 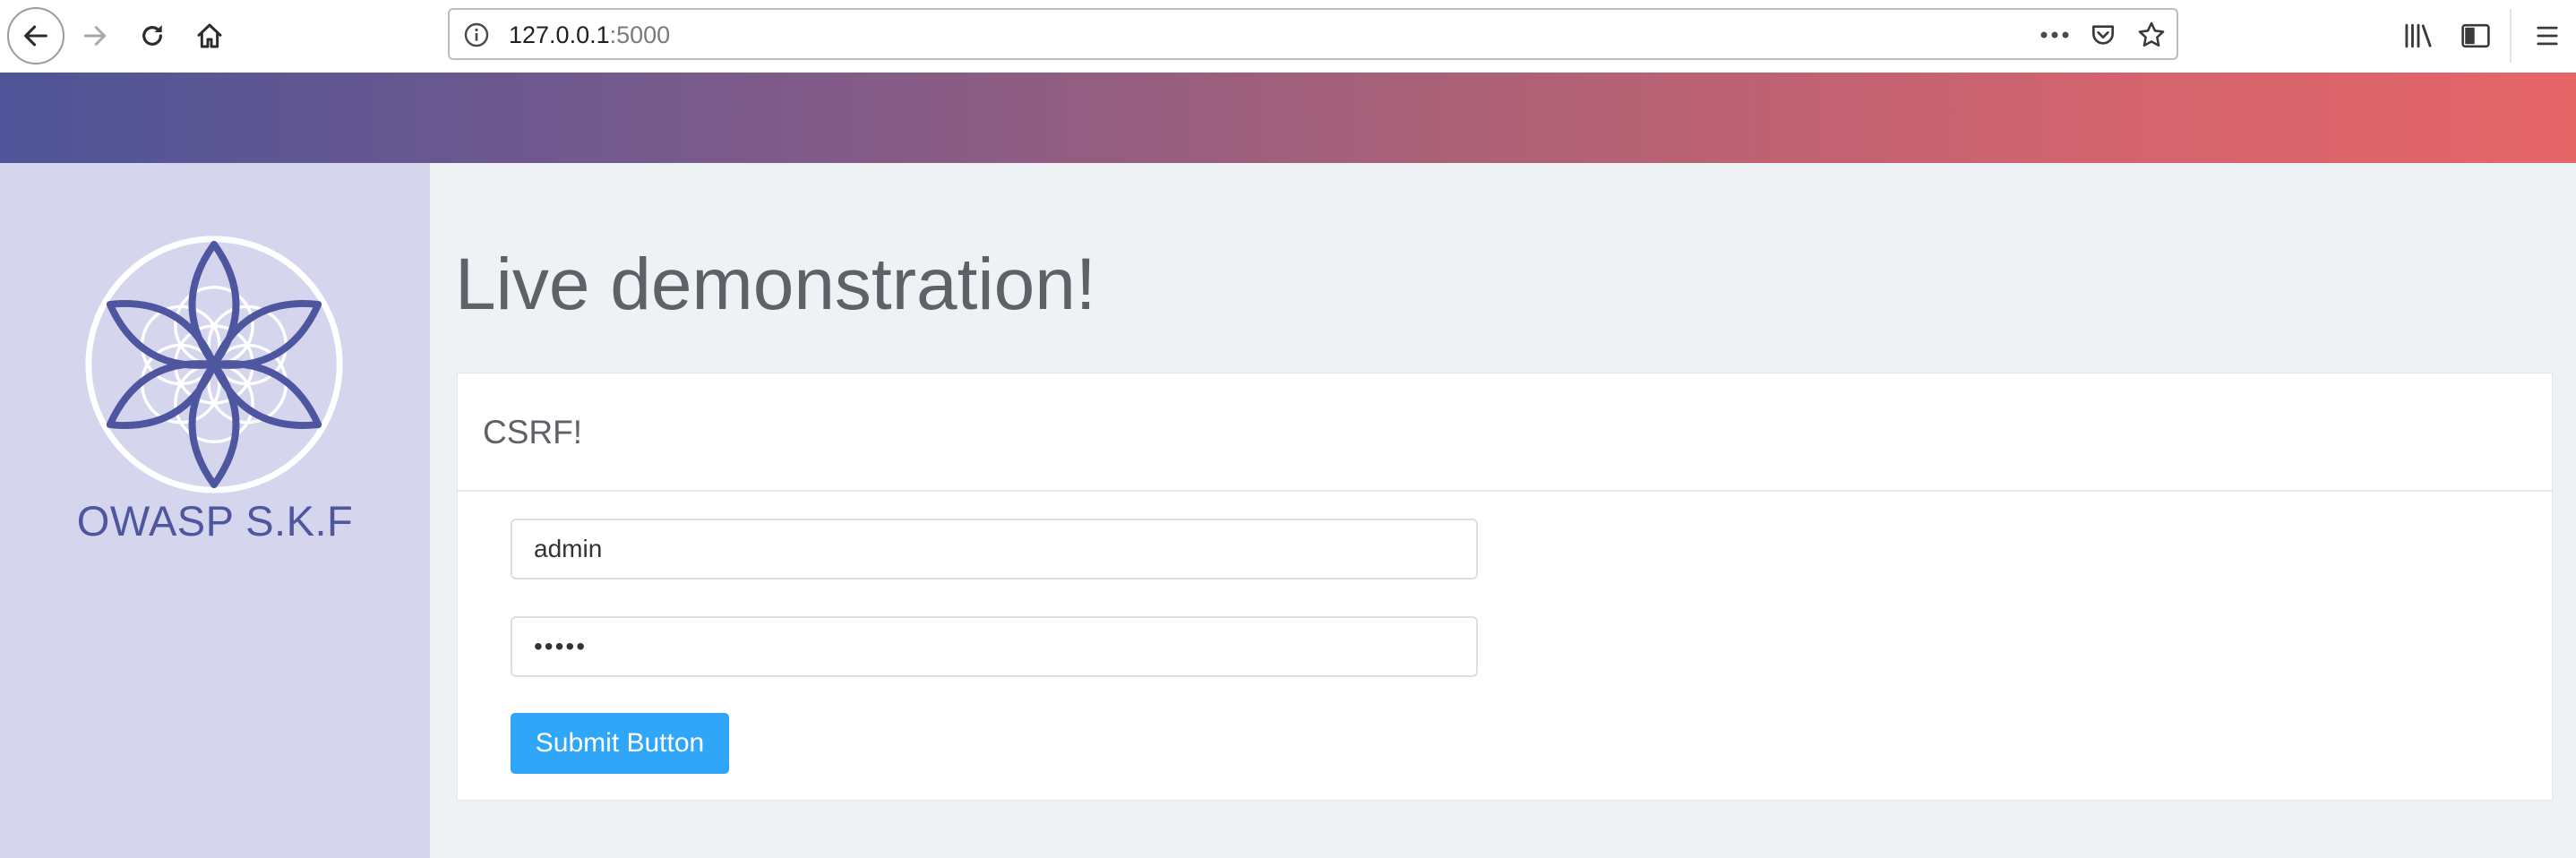 I want to click on url-host: 127.0.0.1, so click(x=559, y=34).